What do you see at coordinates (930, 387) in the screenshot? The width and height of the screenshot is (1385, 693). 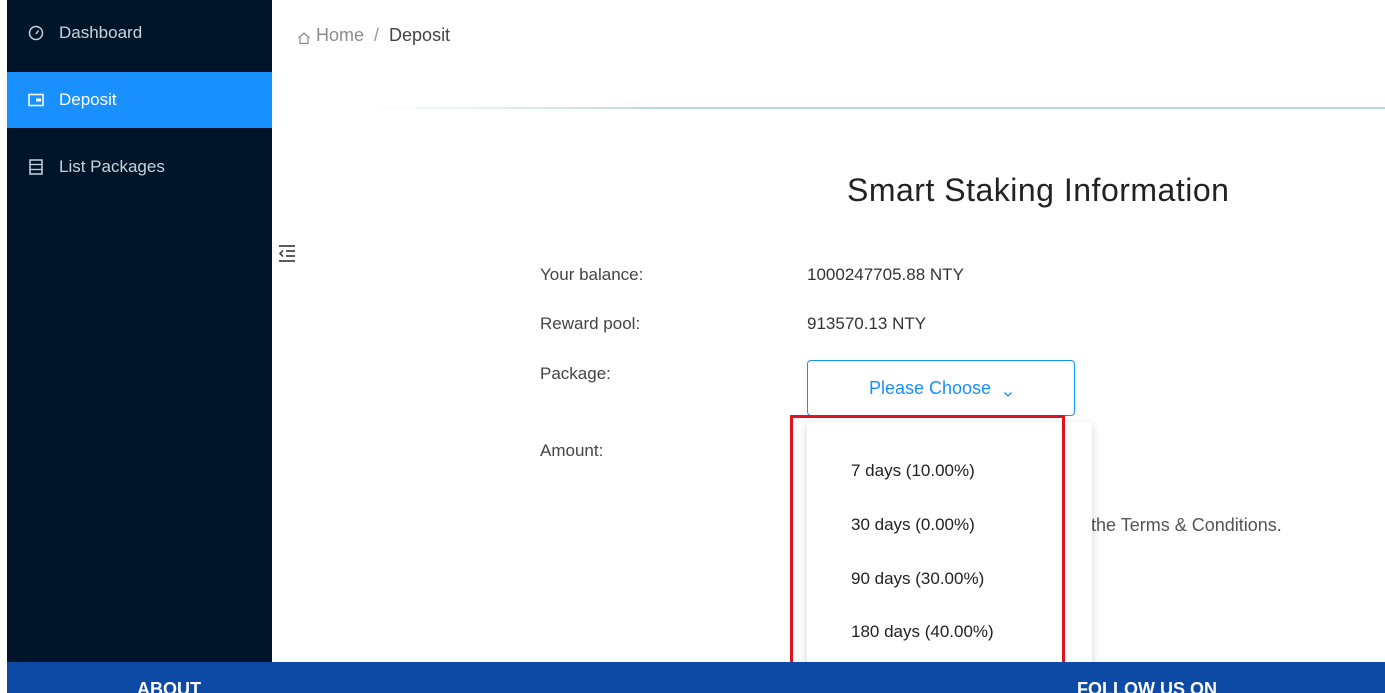 I see `package-select-value: Please Choose` at bounding box center [930, 387].